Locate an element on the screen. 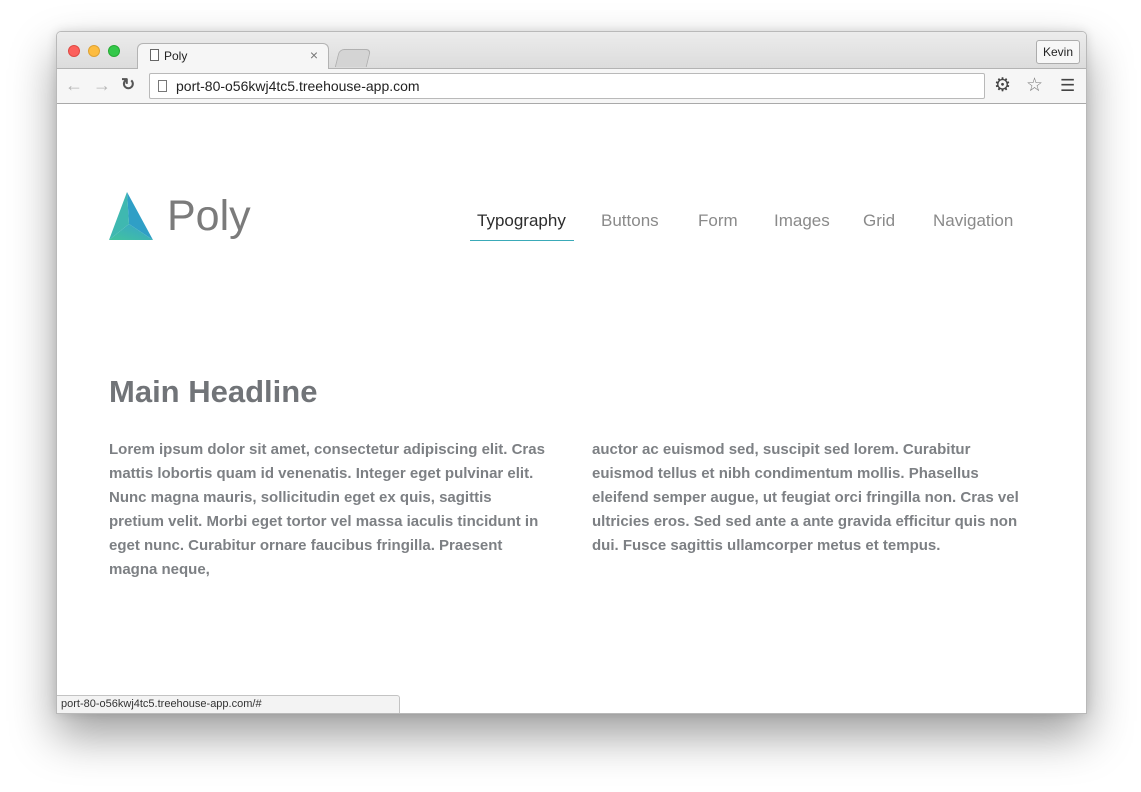  nav-item-typography: Typography is located at coordinates (521, 221).